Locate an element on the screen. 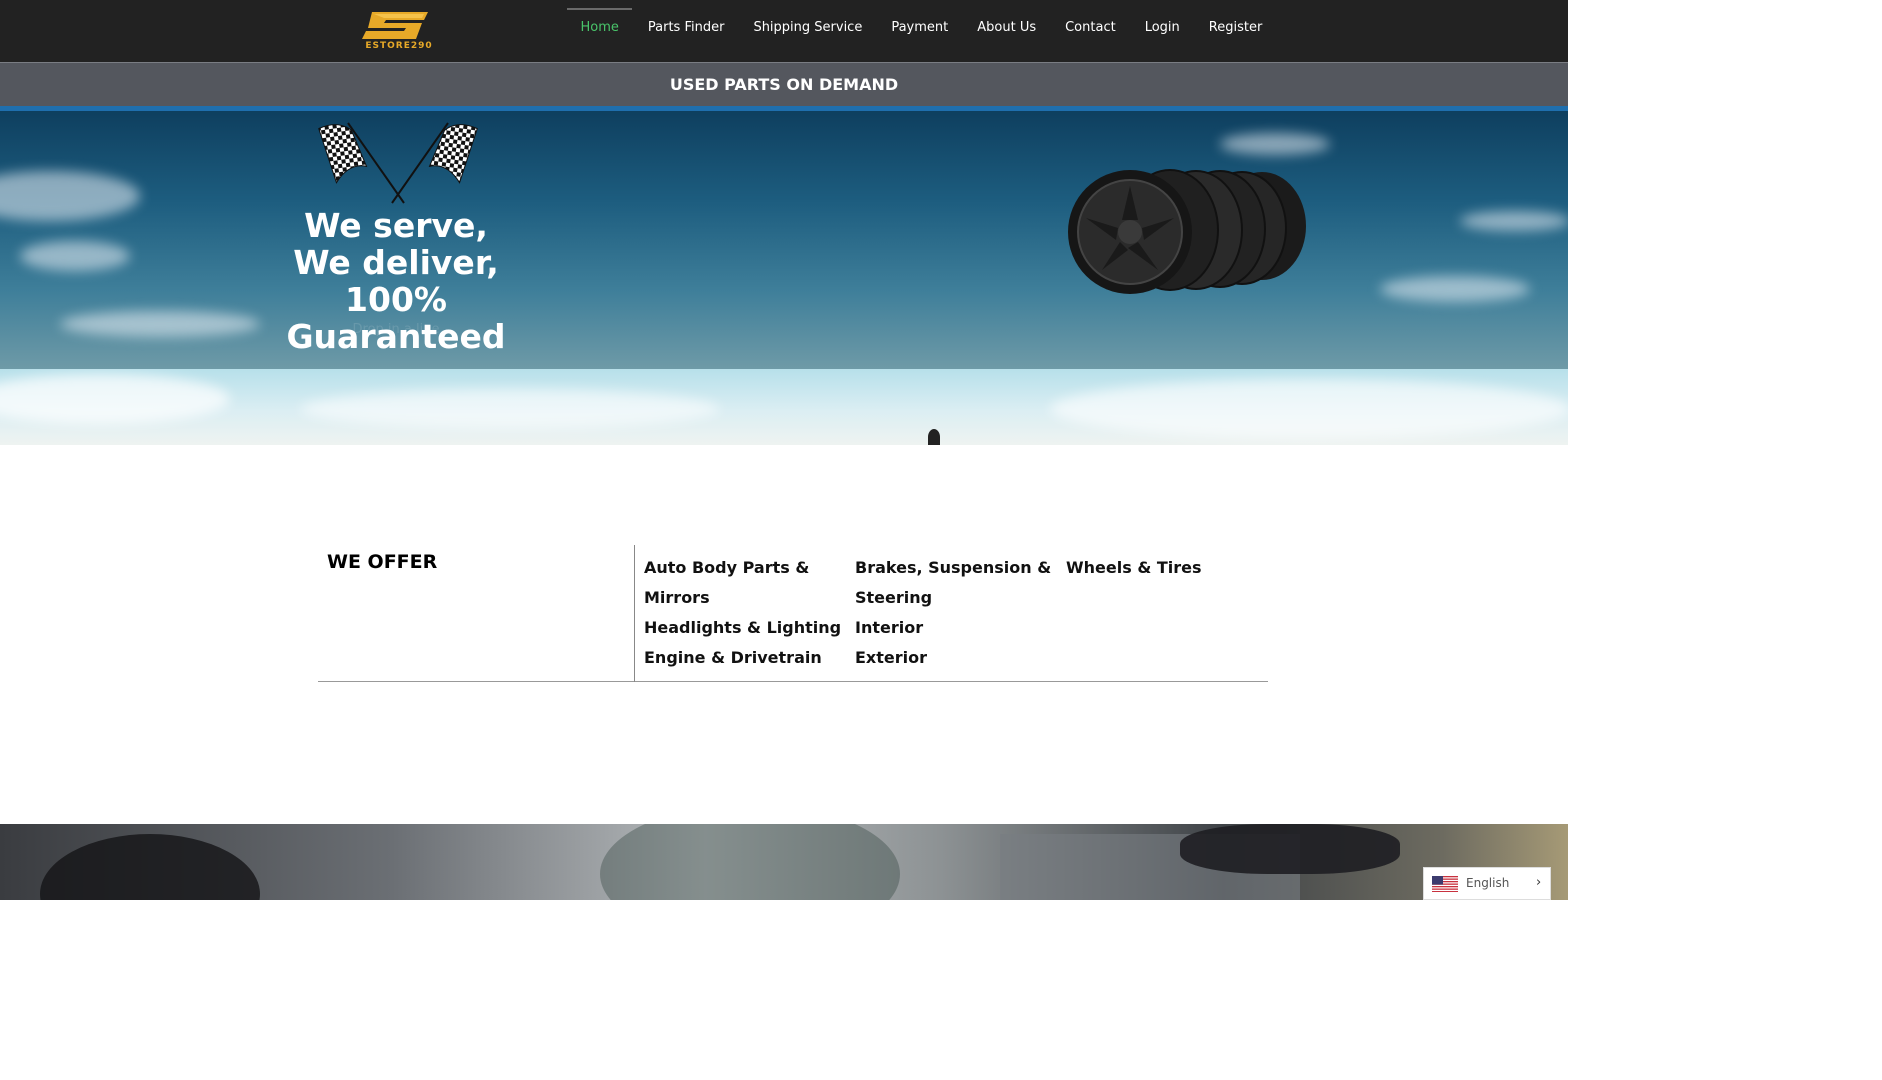 This screenshot has height=1080, width=1882. offer-column-3: Wheels & Tires is located at coordinates (1134, 568).